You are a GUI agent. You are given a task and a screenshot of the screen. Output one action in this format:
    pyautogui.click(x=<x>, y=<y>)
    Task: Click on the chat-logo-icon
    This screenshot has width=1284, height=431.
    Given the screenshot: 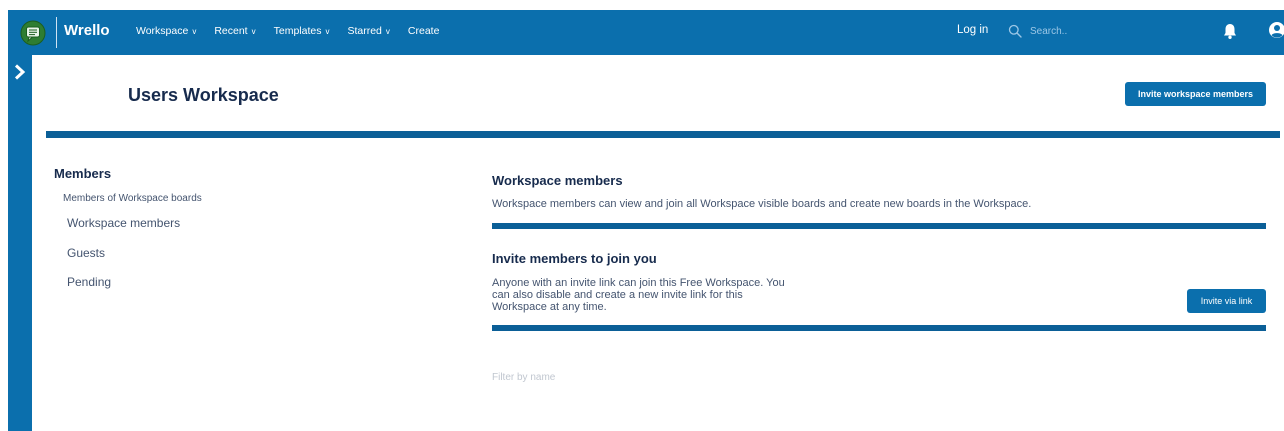 What is the action you would take?
    pyautogui.click(x=33, y=33)
    